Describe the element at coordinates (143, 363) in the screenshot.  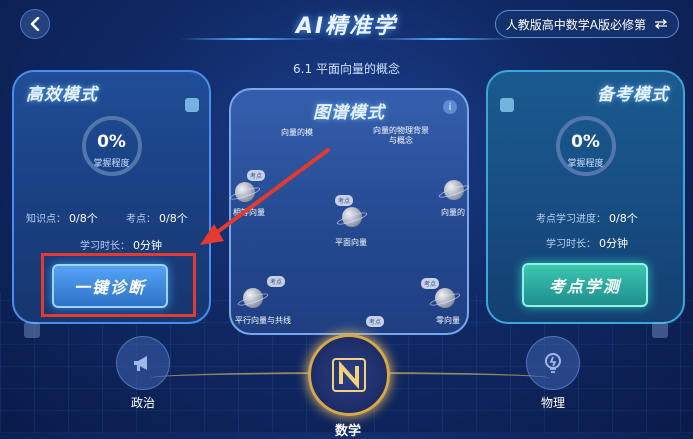
I see `megaphone-icon` at that location.